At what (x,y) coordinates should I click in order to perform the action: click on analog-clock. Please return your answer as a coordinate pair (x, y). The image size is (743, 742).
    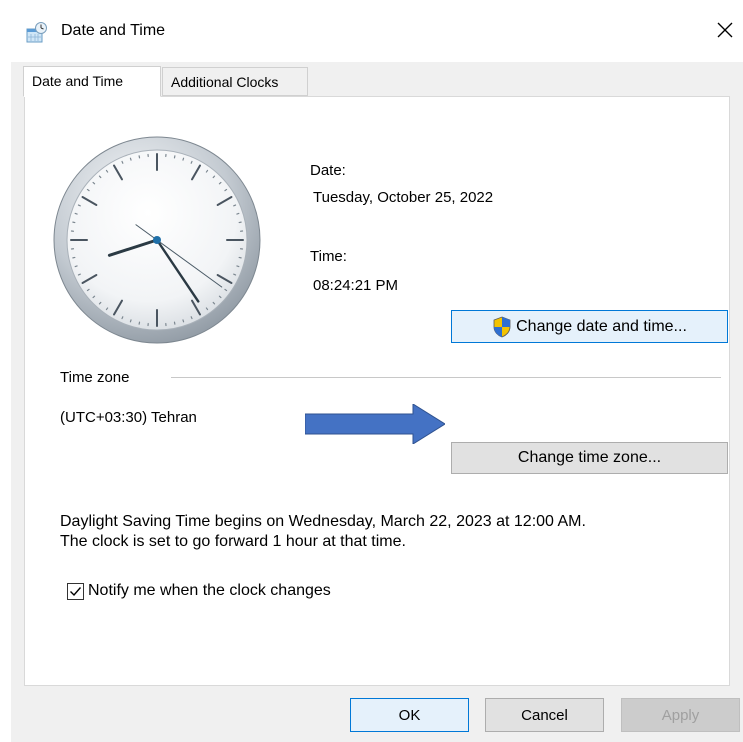
    Looking at the image, I should click on (157, 240).